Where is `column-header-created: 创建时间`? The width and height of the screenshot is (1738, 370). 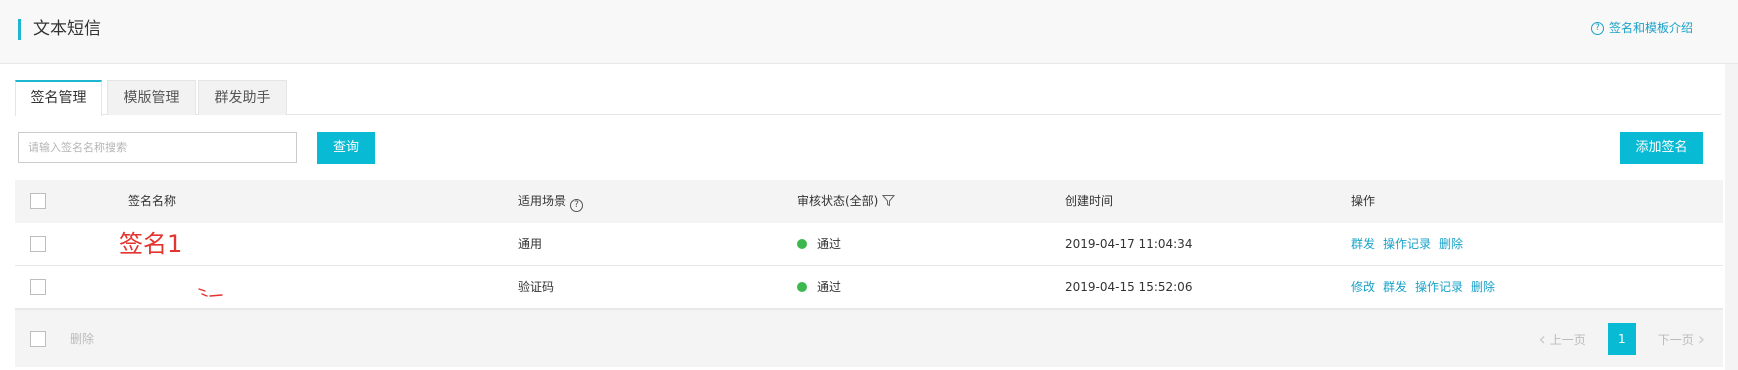
column-header-created: 创建时间 is located at coordinates (1089, 201).